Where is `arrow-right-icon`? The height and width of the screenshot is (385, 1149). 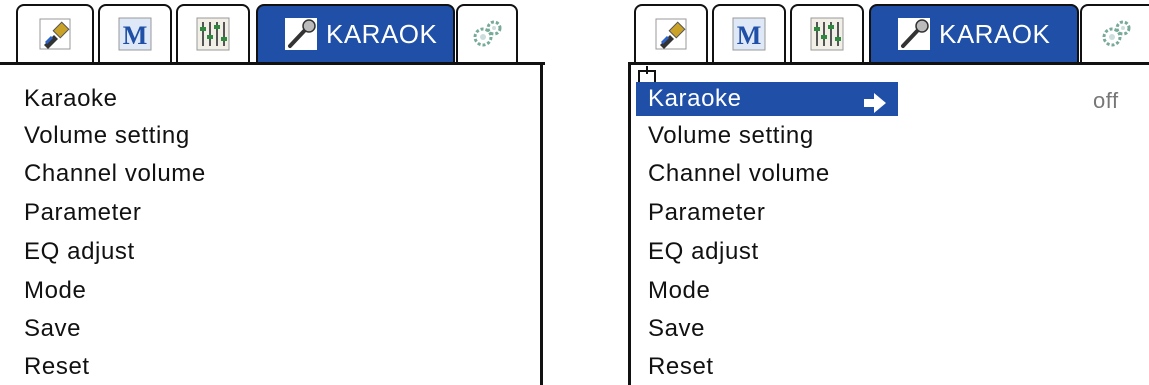 arrow-right-icon is located at coordinates (875, 101).